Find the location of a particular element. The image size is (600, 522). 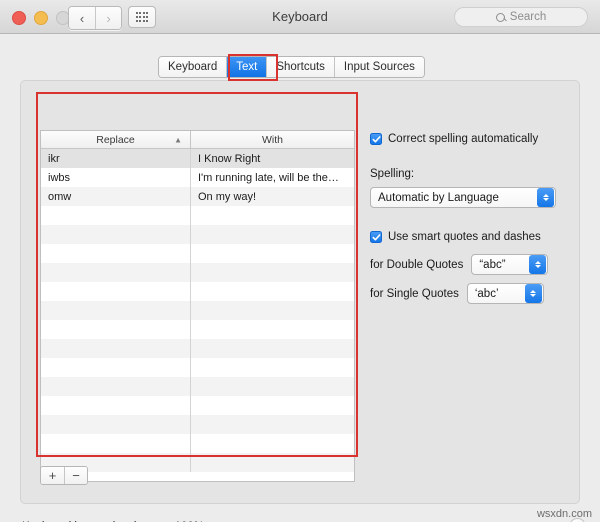

cell-replace-text: ikr is located at coordinates (54, 158).